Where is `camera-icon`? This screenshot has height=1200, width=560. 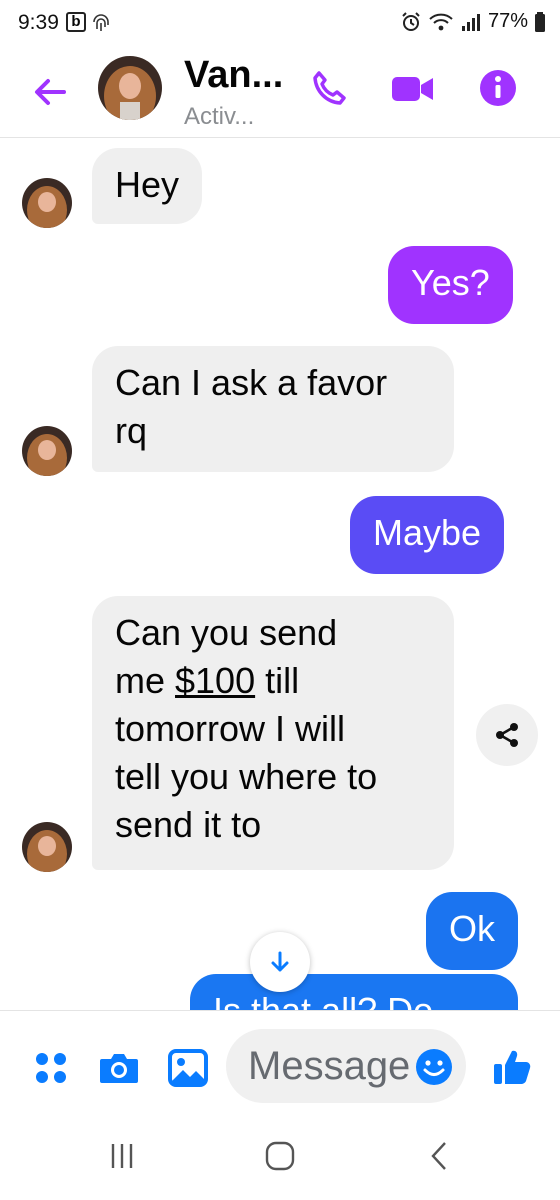 camera-icon is located at coordinates (119, 1068).